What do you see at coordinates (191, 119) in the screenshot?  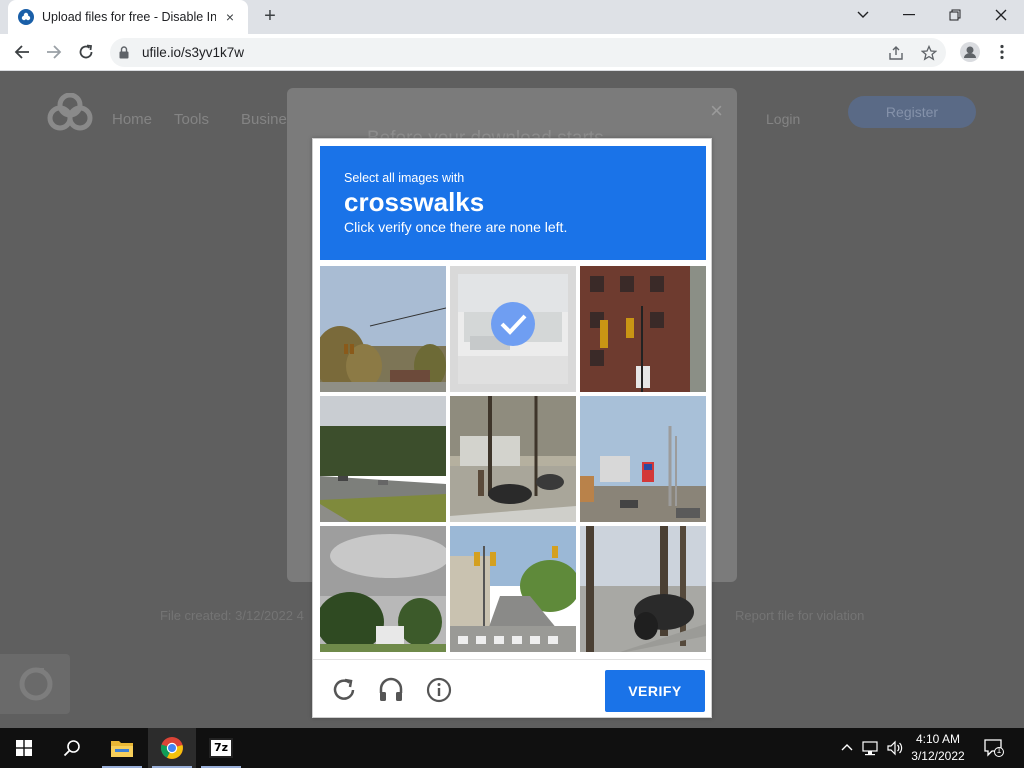 I see `nav-tools: Tools` at bounding box center [191, 119].